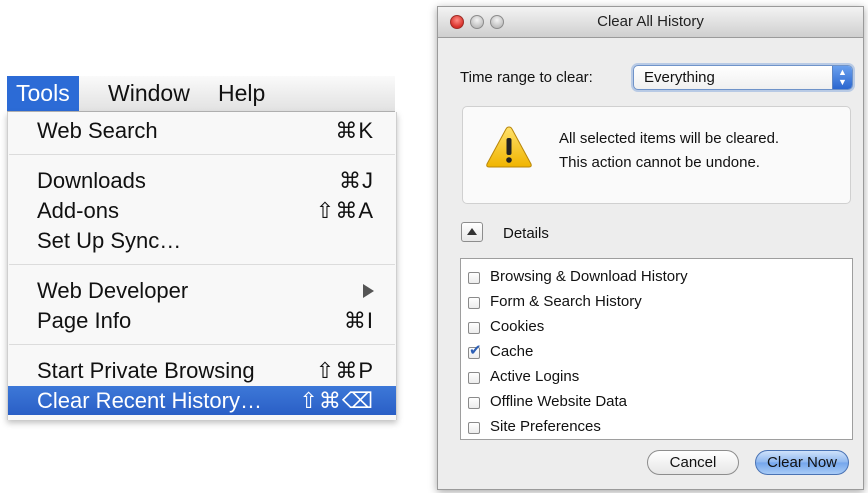  What do you see at coordinates (693, 462) in the screenshot?
I see `cancel-button: Cancel` at bounding box center [693, 462].